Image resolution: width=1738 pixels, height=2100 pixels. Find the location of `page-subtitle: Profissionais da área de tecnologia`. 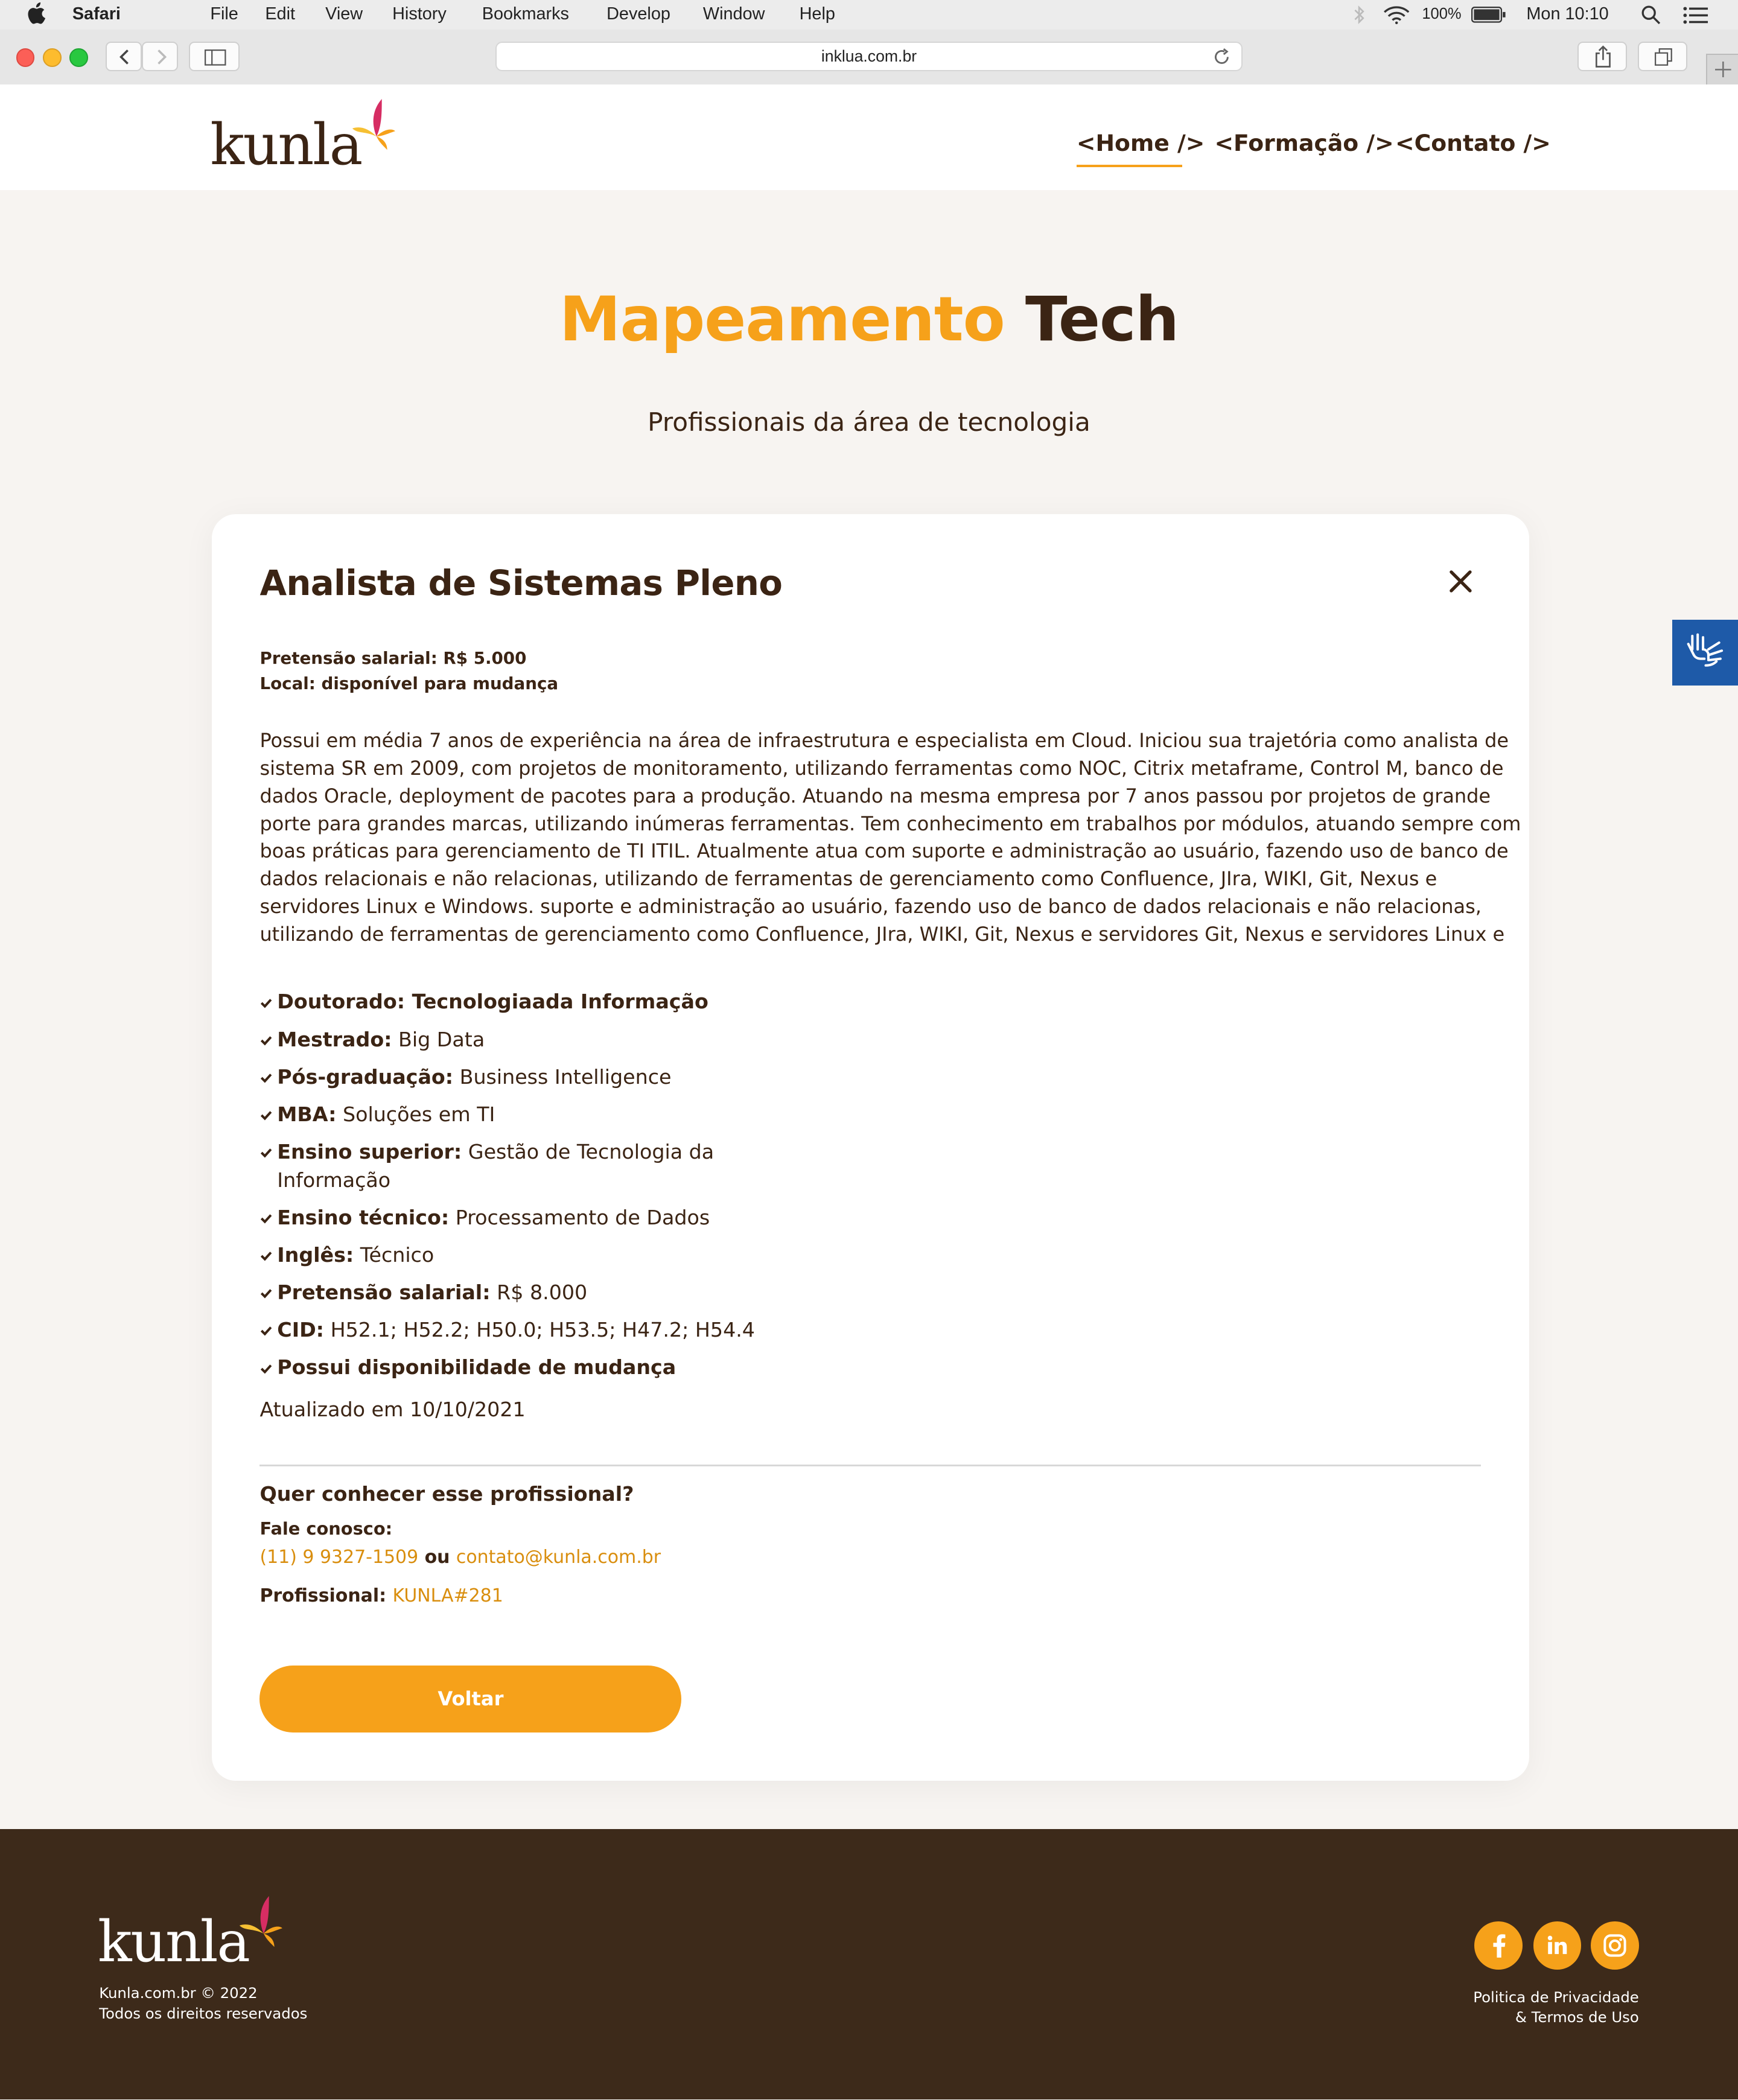

page-subtitle: Profissionais da área de tecnologia is located at coordinates (869, 422).